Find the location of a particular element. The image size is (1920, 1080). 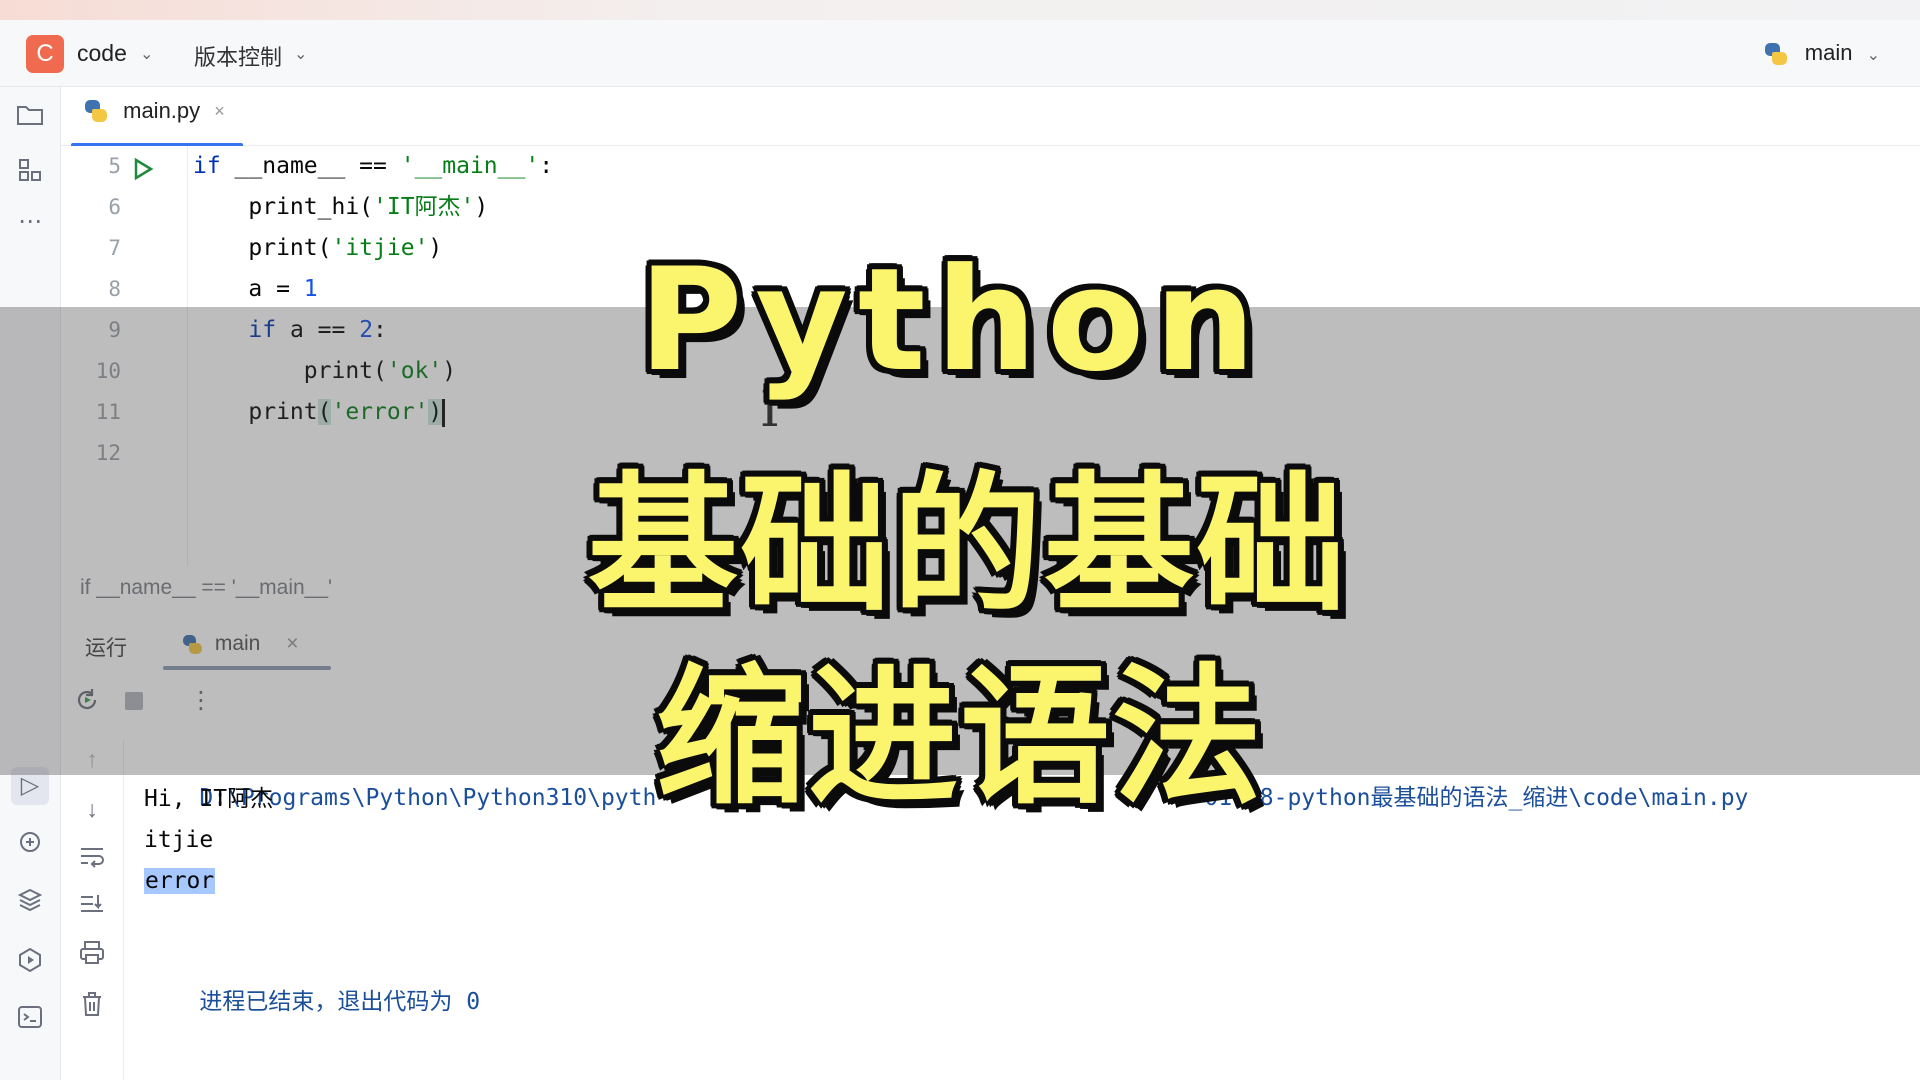

selected-text: error is located at coordinates (180, 881).